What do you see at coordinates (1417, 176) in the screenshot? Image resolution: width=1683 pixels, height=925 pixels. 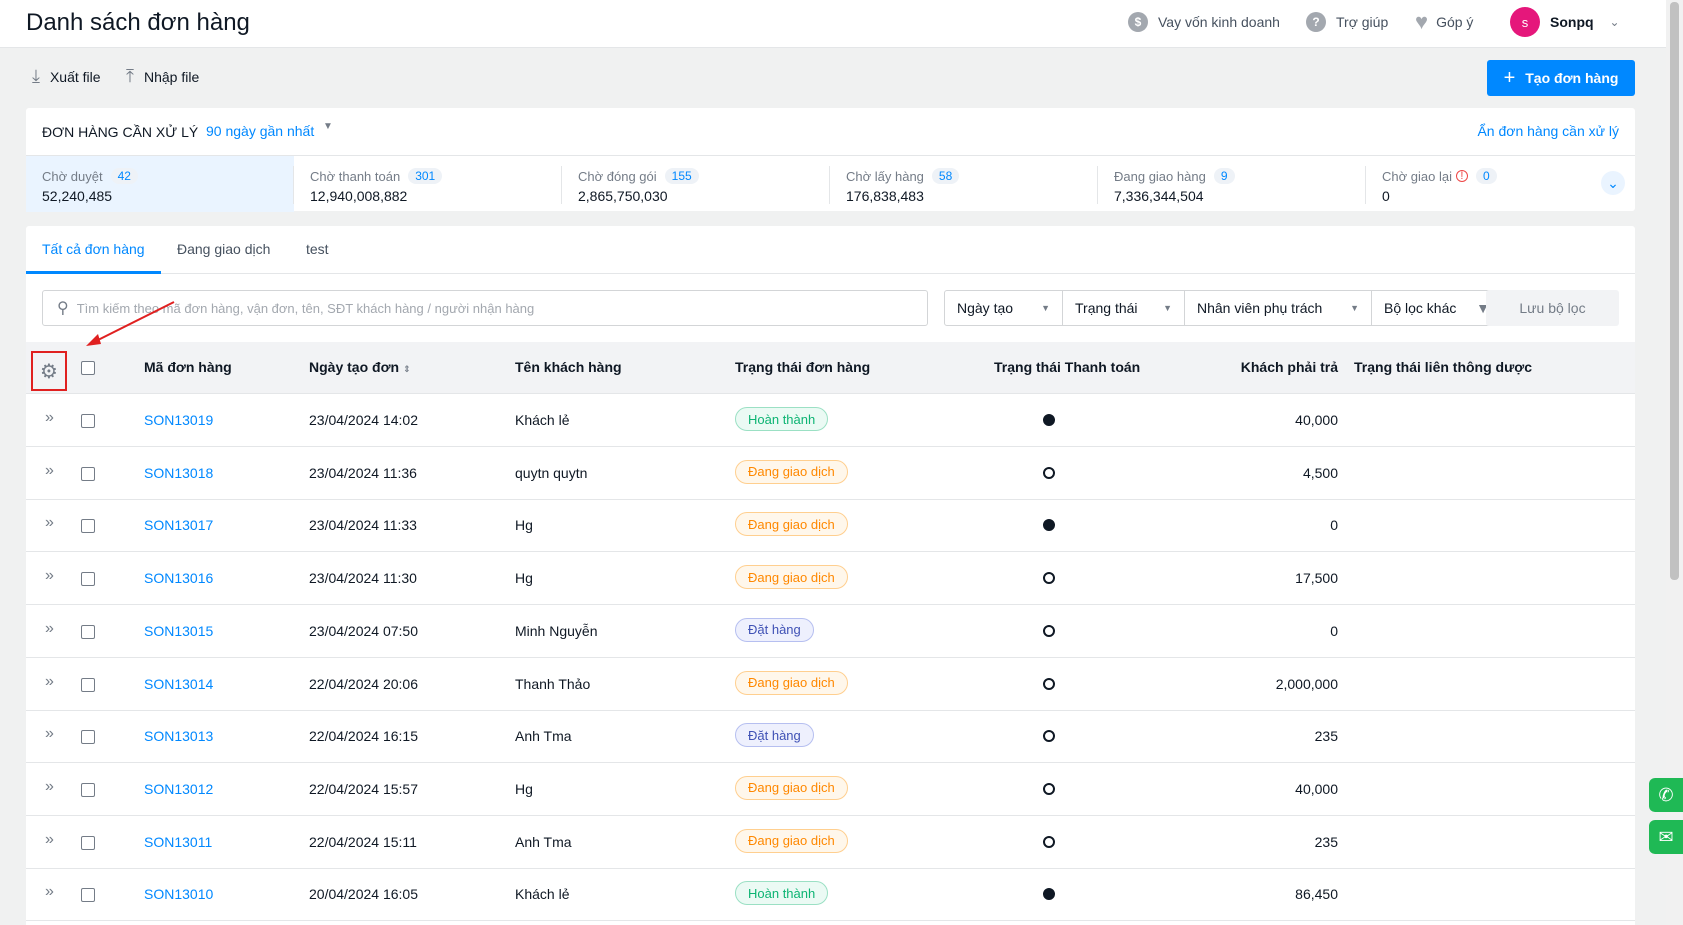 I see `stat-label: Chờ giao lại` at bounding box center [1417, 176].